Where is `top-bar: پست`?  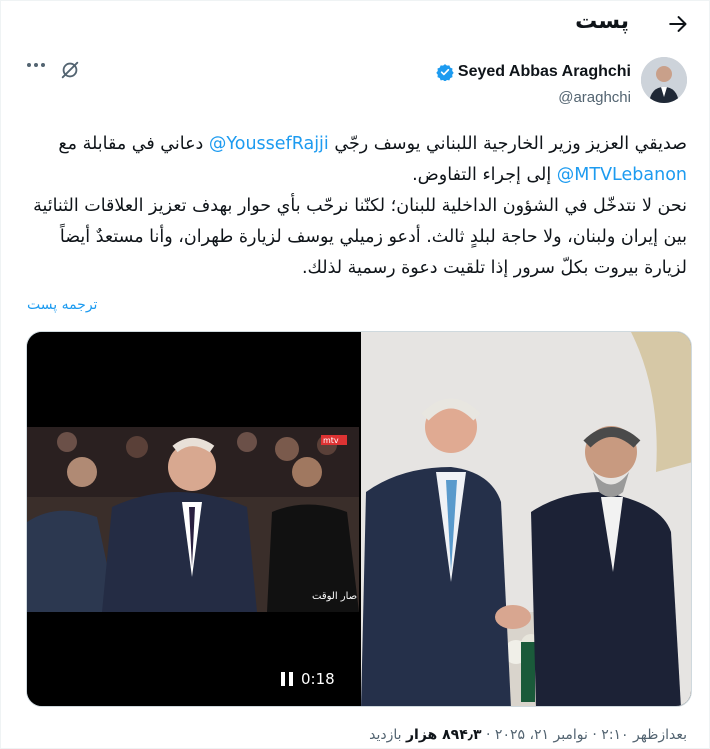 top-bar: پست is located at coordinates (355, 24).